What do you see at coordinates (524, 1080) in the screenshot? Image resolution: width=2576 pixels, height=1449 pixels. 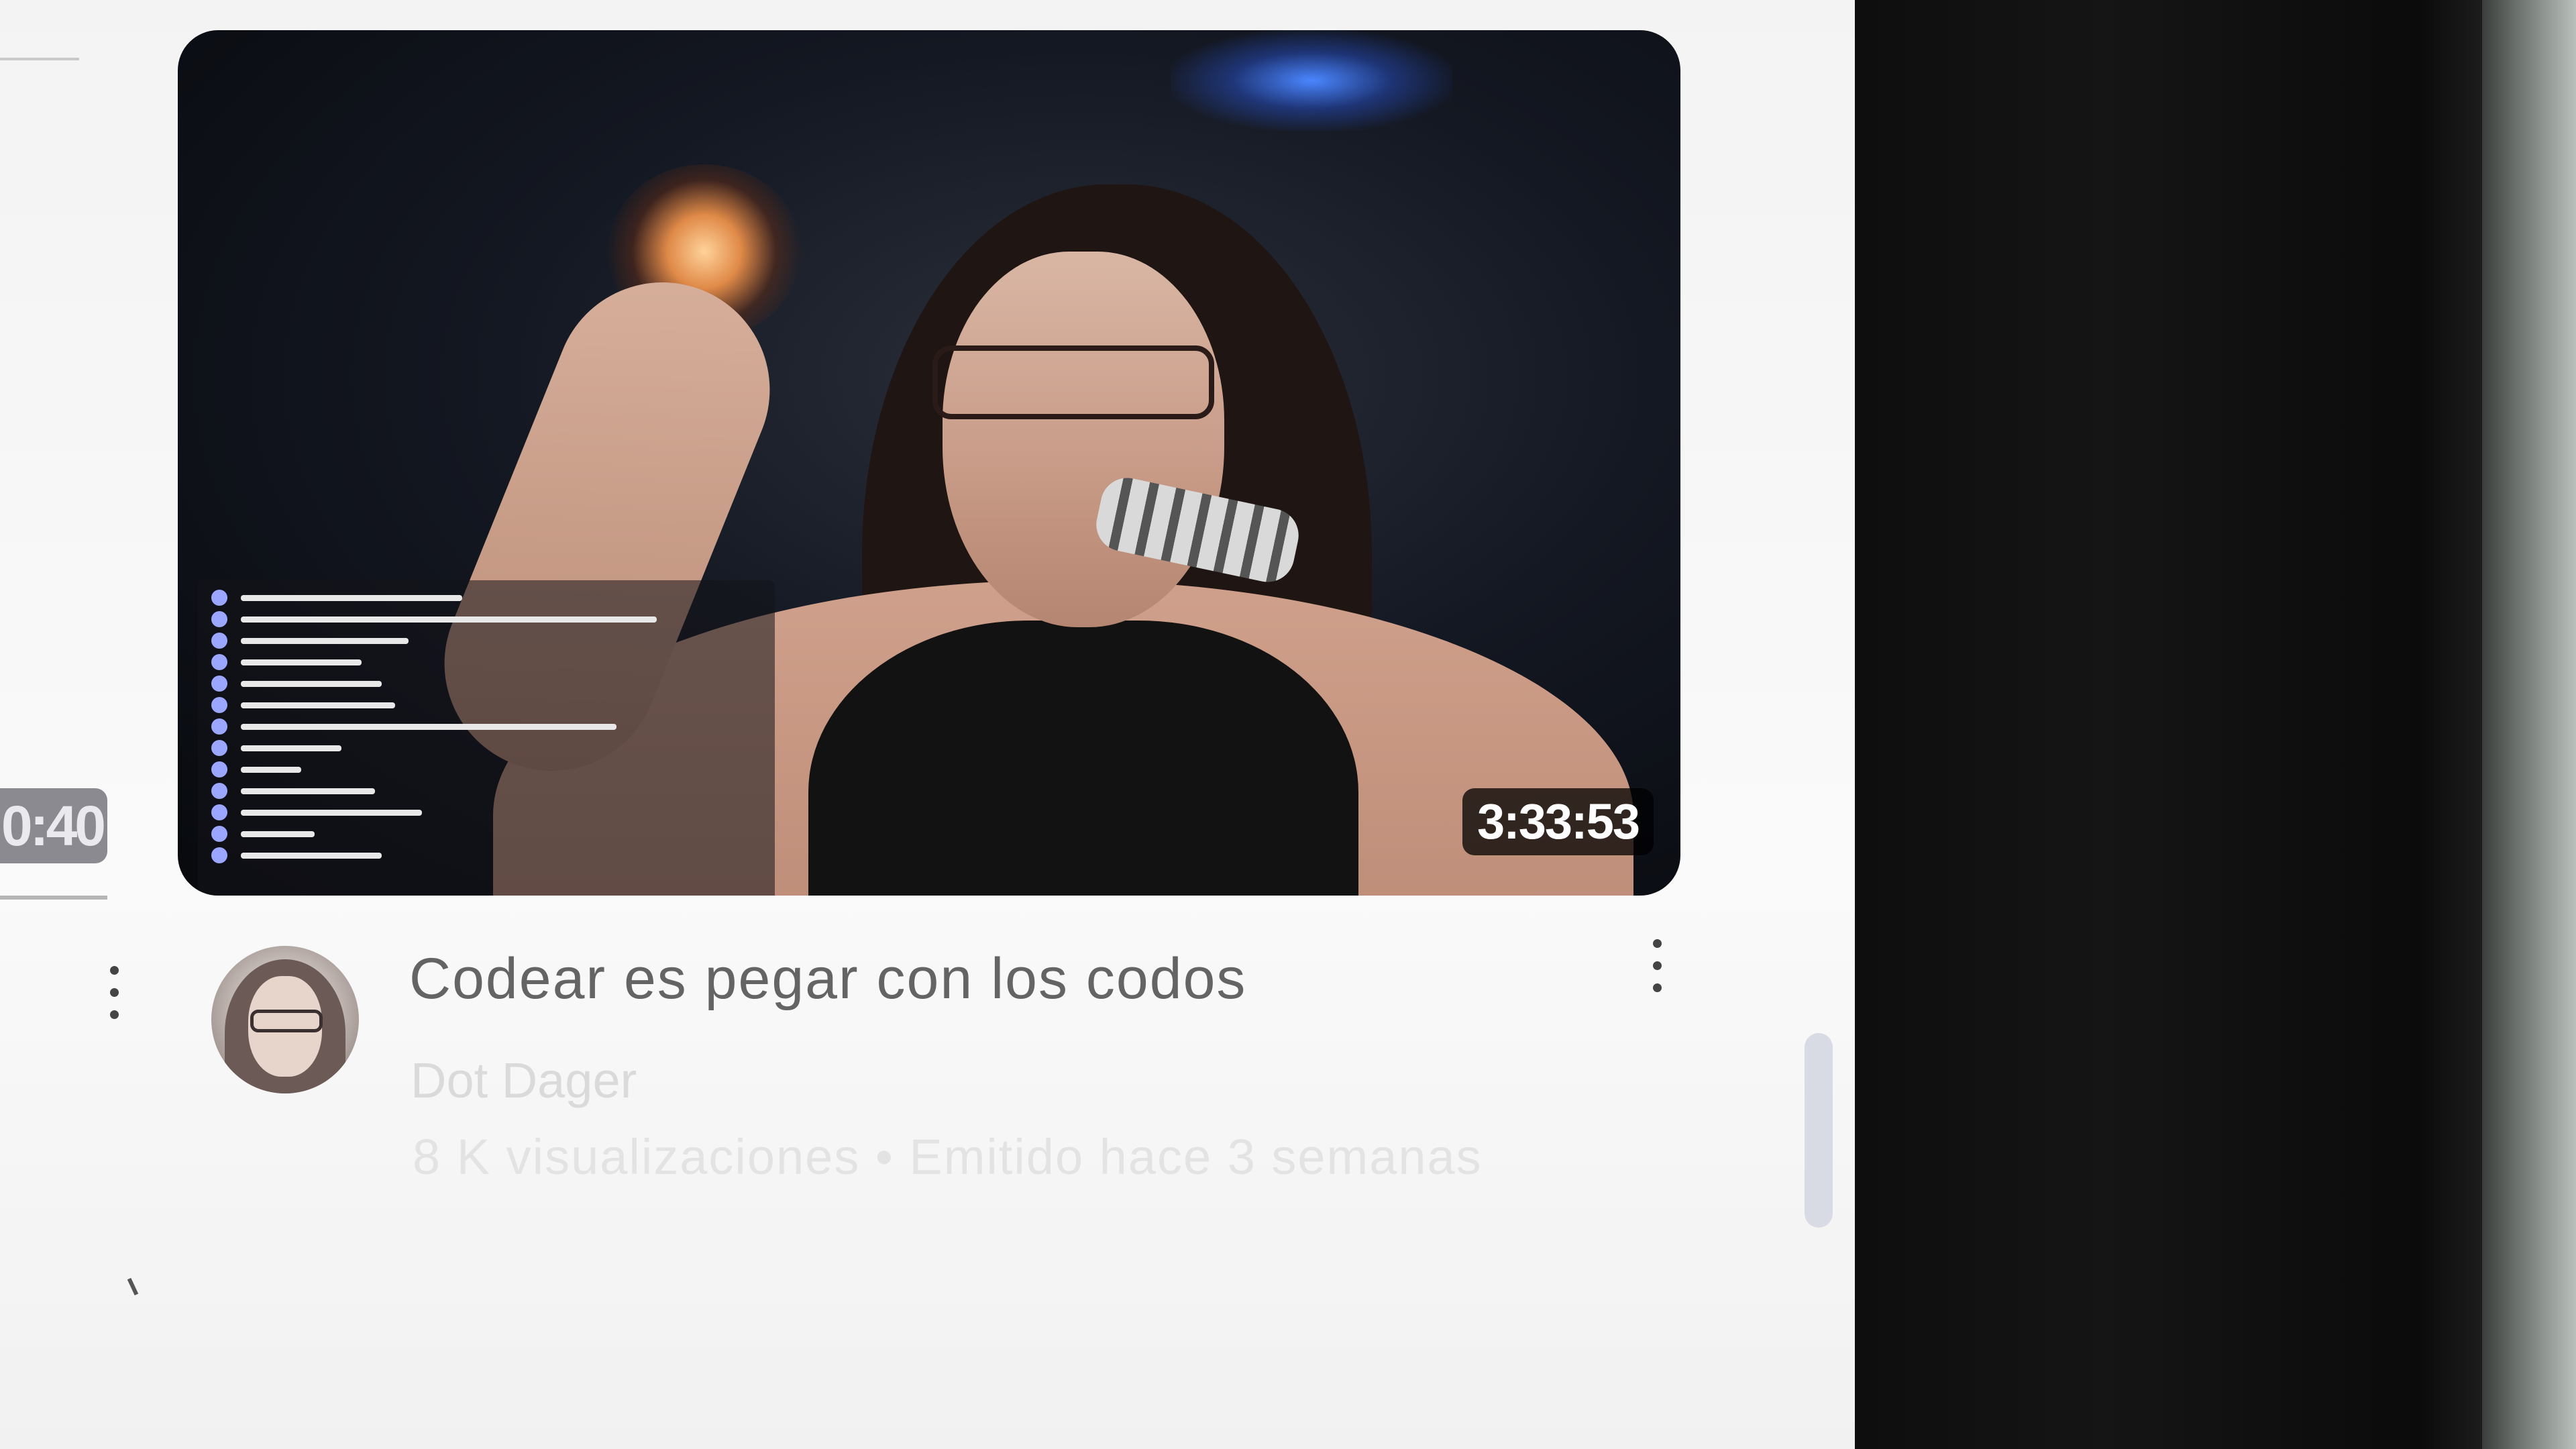 I see `channel-name: Dot Dager` at bounding box center [524, 1080].